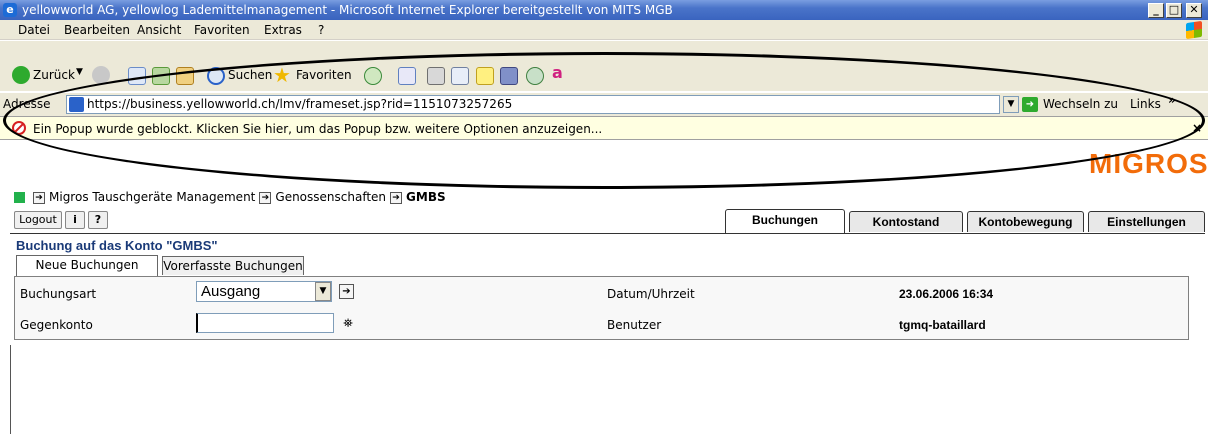 The image size is (1208, 434). Describe the element at coordinates (485, 76) in the screenshot. I see `note-icon` at that location.